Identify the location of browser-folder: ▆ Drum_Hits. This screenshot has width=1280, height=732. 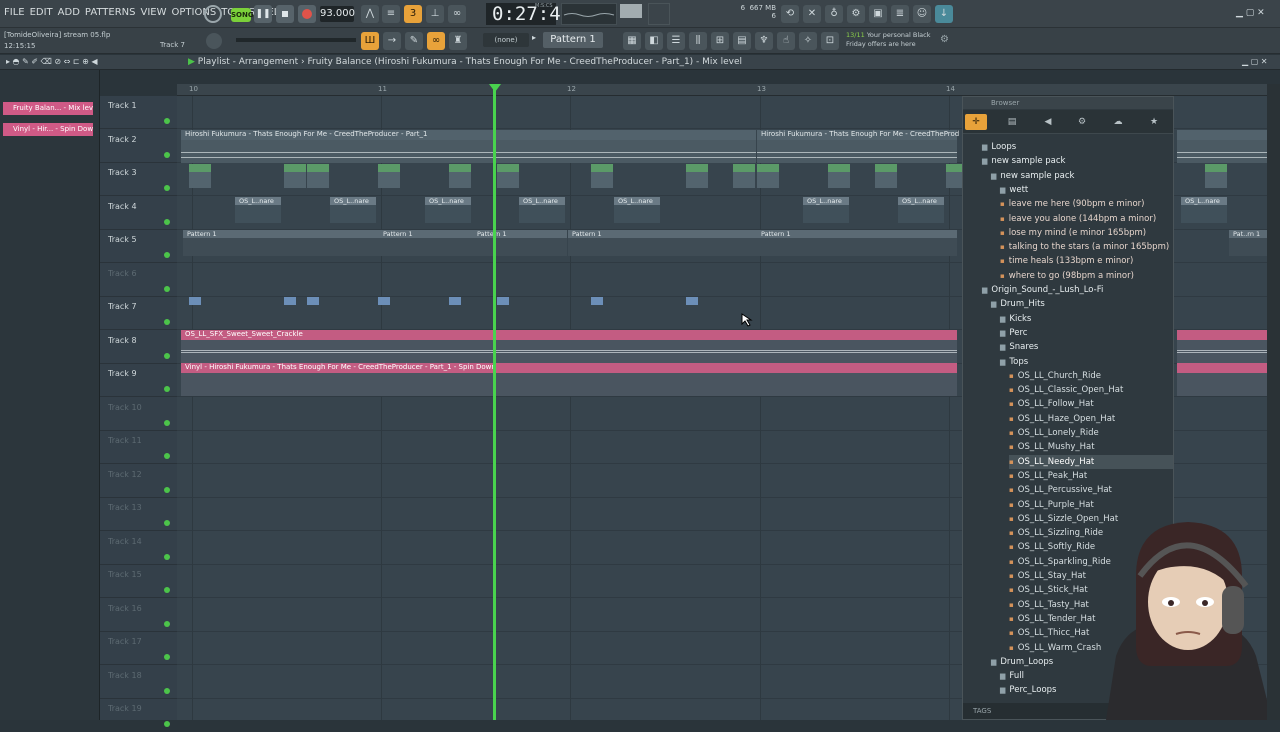
(1082, 304).